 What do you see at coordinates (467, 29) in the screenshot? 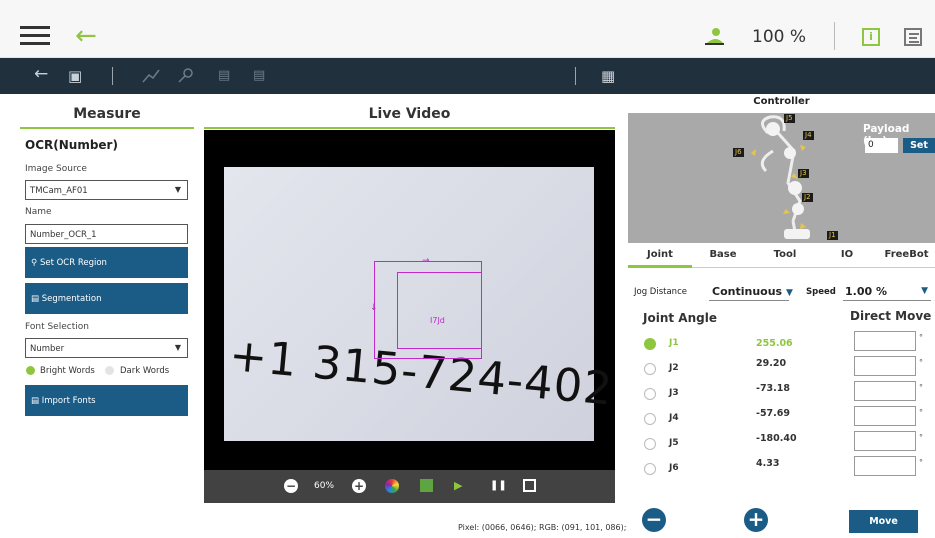
I see `top-bar: ← 100 % i` at bounding box center [467, 29].